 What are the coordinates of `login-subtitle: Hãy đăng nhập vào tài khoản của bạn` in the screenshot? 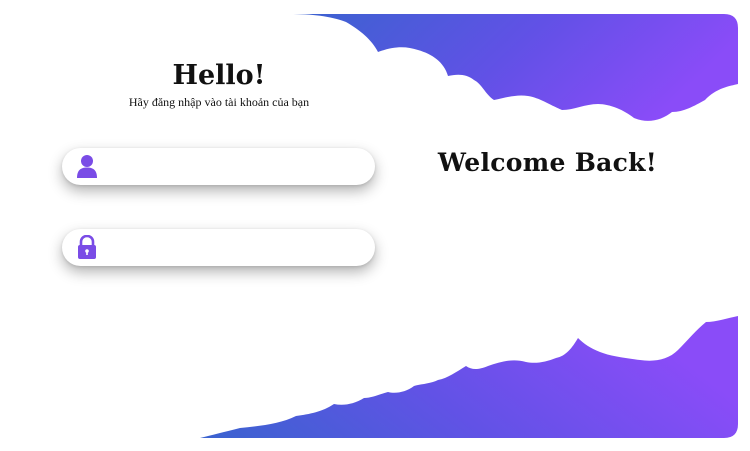 It's located at (219, 102).